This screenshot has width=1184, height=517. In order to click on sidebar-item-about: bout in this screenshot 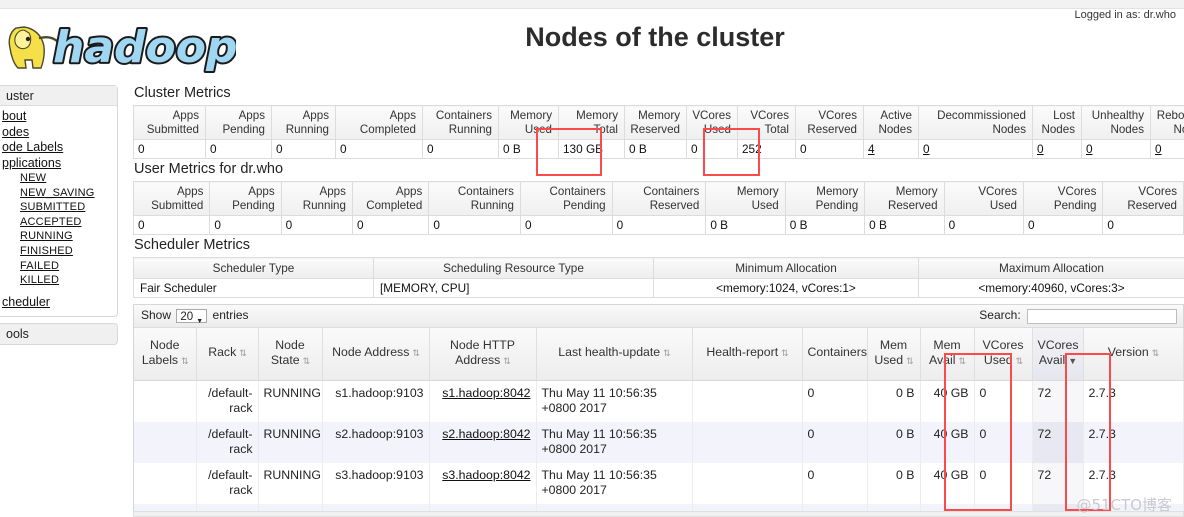, I will do `click(58, 117)`.